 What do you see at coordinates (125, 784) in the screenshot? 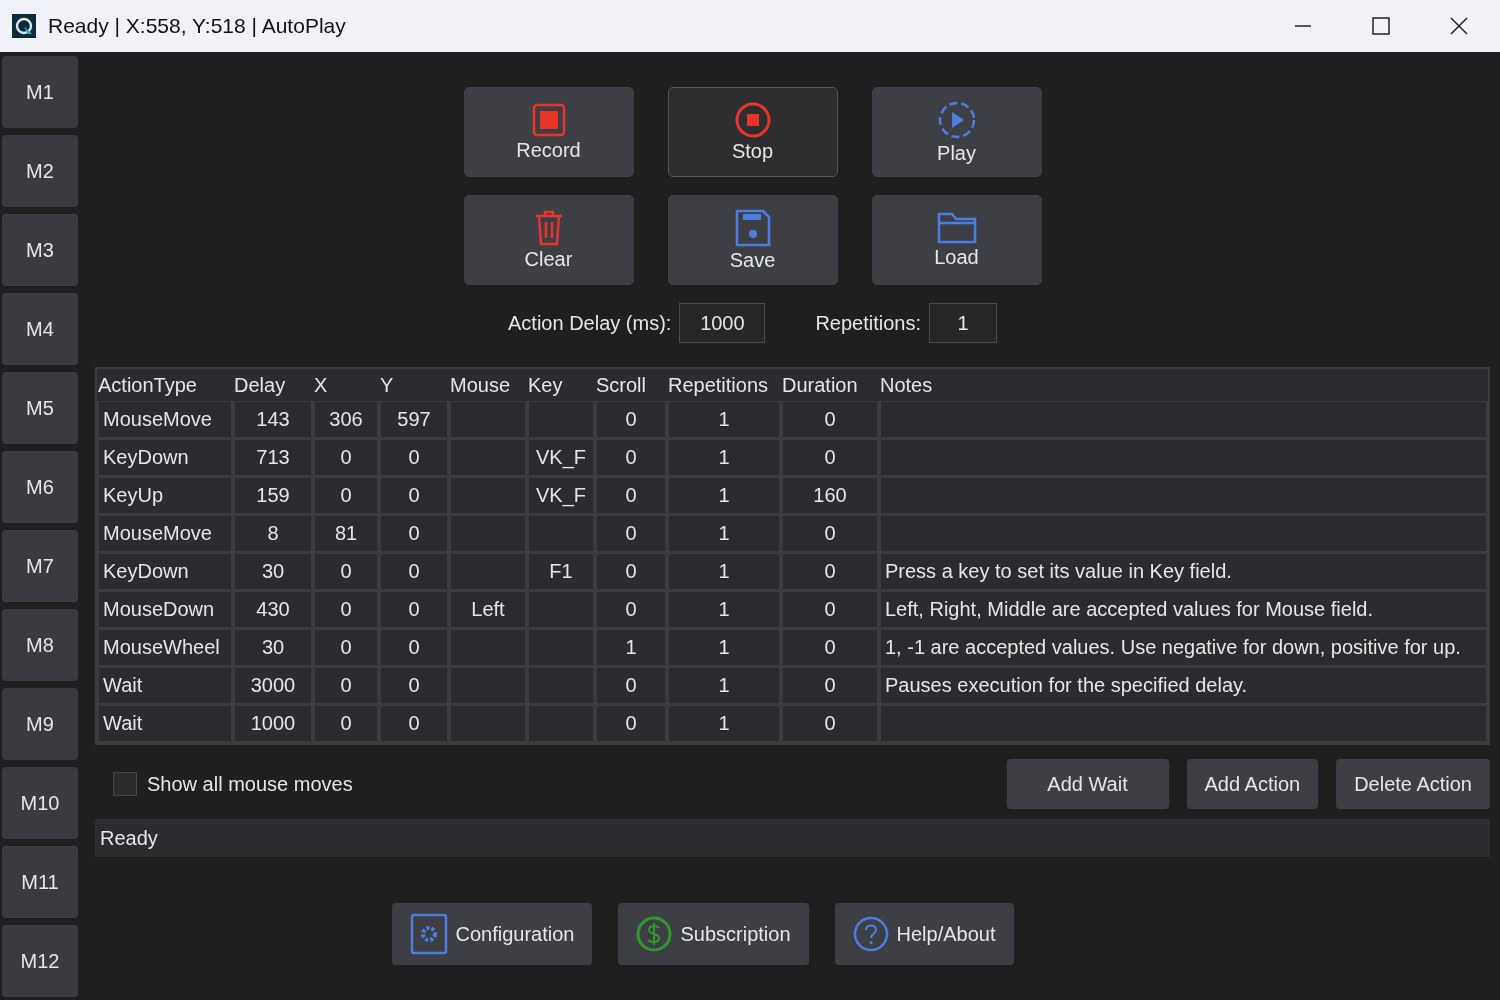
I see `checkbox` at bounding box center [125, 784].